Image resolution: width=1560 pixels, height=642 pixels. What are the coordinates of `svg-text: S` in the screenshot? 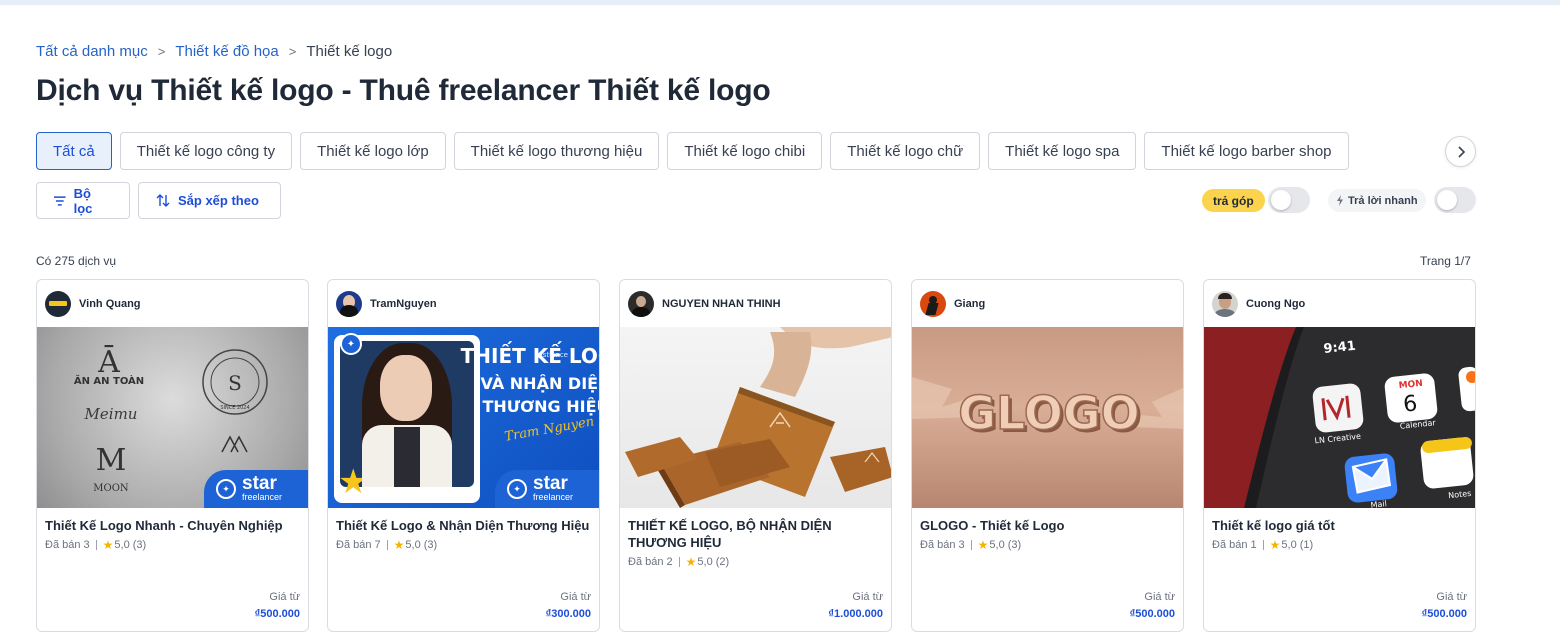 It's located at (235, 383).